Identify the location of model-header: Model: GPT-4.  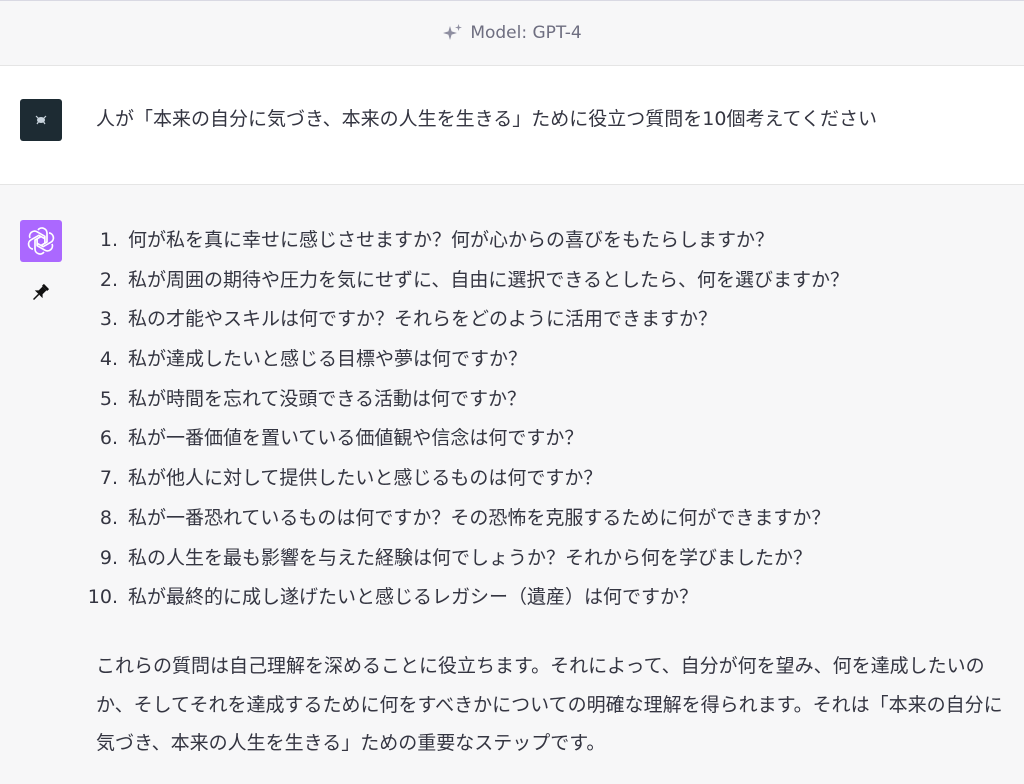
(512, 33).